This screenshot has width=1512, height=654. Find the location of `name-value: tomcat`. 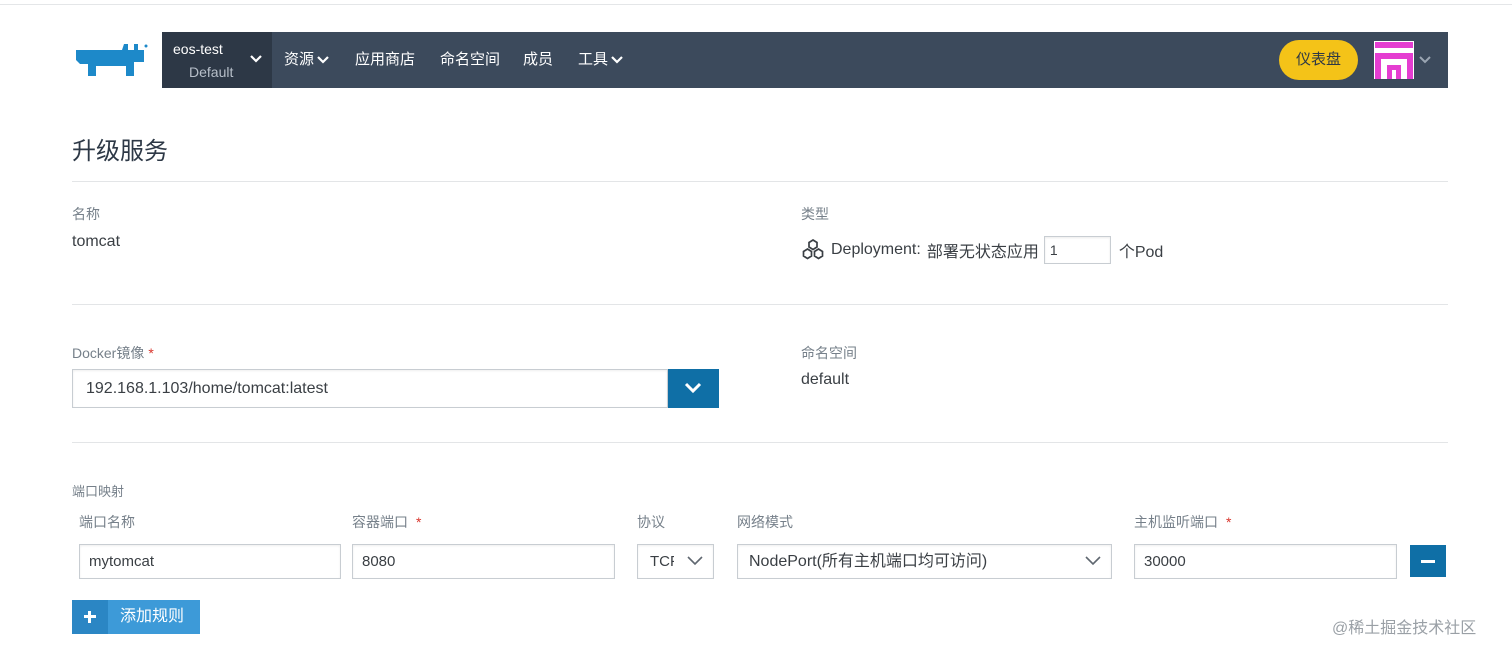

name-value: tomcat is located at coordinates (96, 241).